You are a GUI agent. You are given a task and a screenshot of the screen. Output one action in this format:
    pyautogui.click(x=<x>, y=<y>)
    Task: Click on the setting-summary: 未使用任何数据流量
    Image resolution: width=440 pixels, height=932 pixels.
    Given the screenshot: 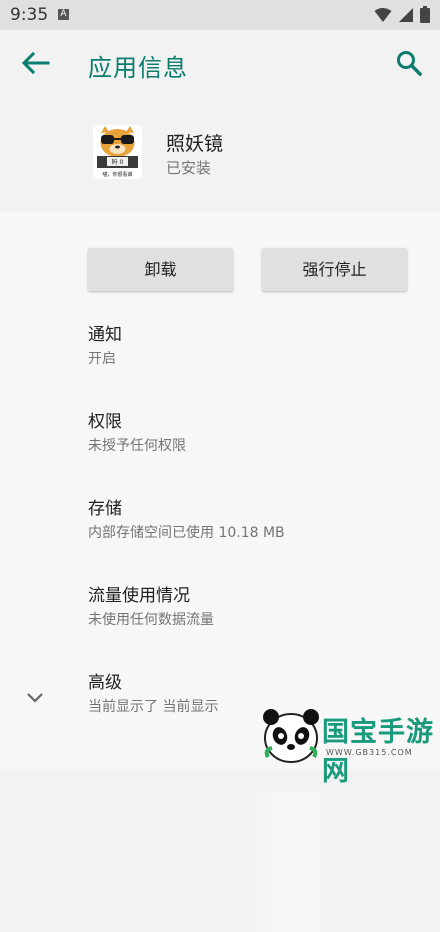 What is the action you would take?
    pyautogui.click(x=151, y=620)
    